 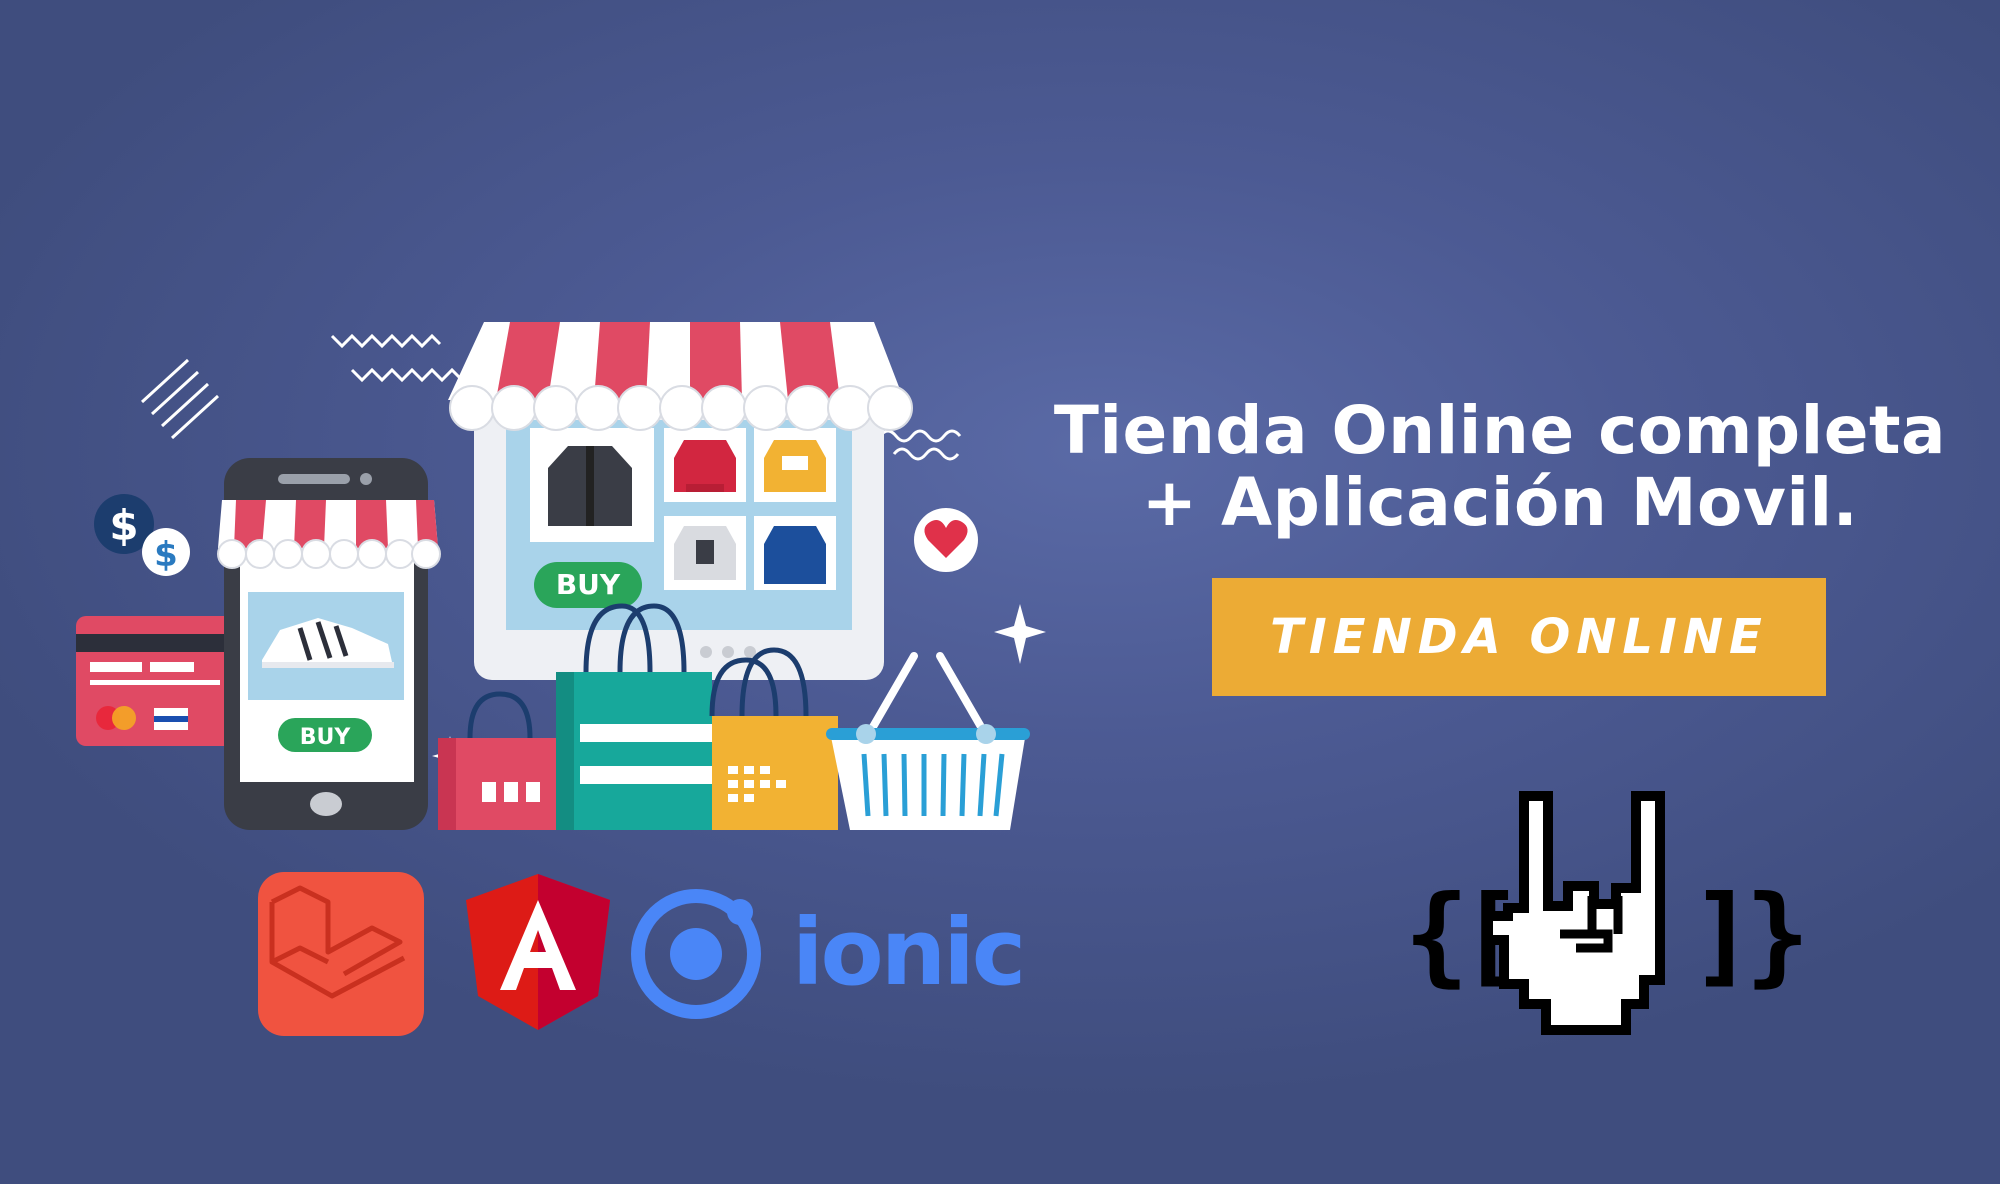 What do you see at coordinates (1519, 637) in the screenshot?
I see `tienda-online-button: TIENDA ONLINE` at bounding box center [1519, 637].